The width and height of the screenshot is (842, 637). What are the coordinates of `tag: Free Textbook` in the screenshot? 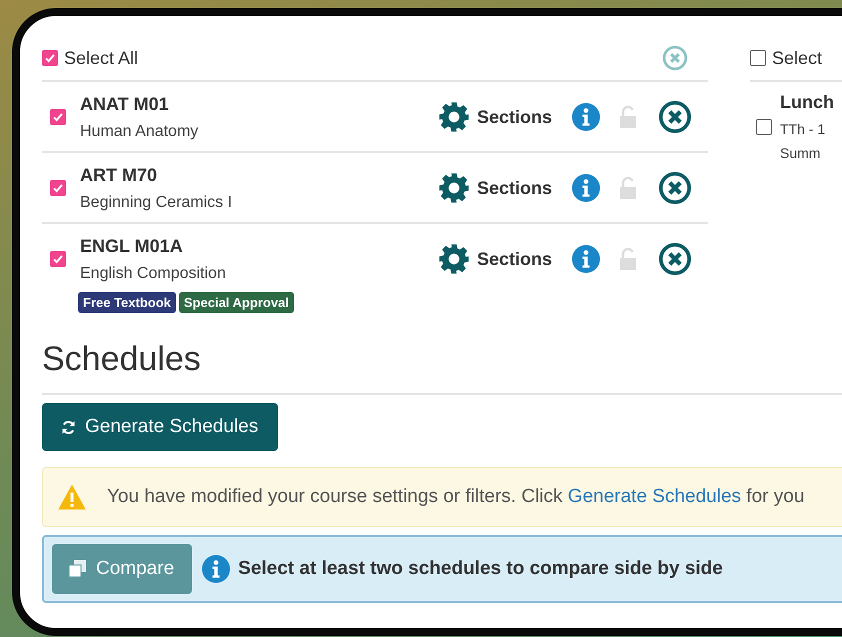 It's located at (127, 302).